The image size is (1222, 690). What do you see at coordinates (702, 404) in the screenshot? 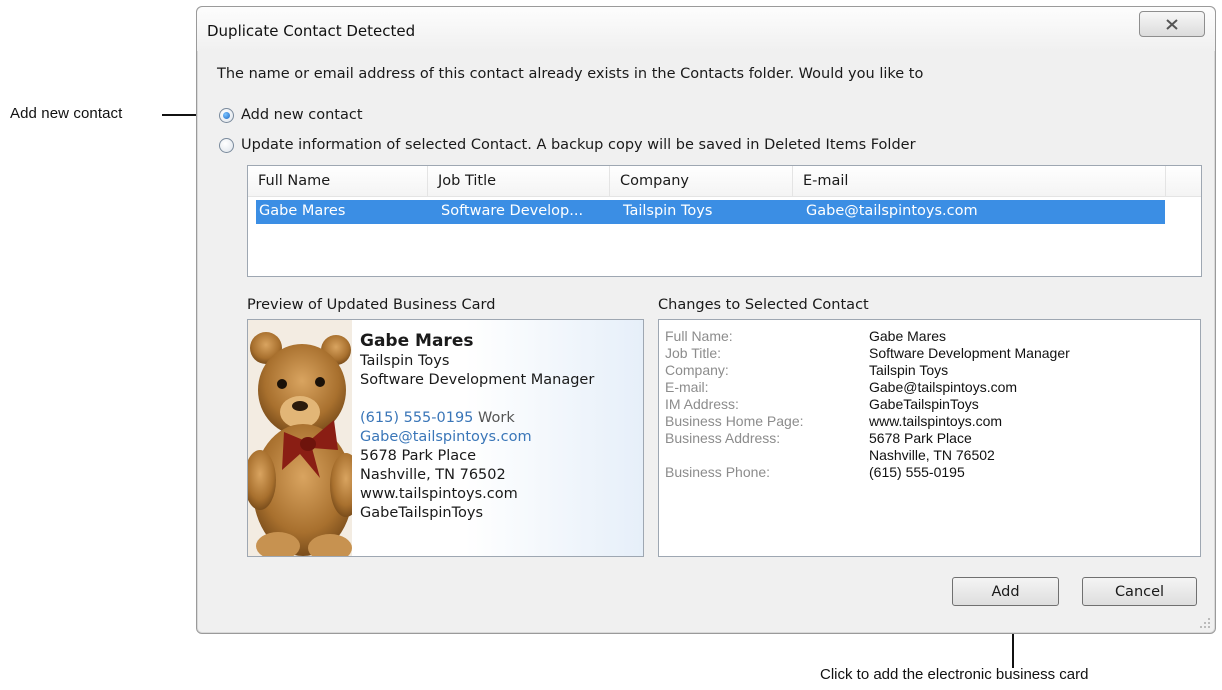
I see `change-label: IM Address:` at bounding box center [702, 404].